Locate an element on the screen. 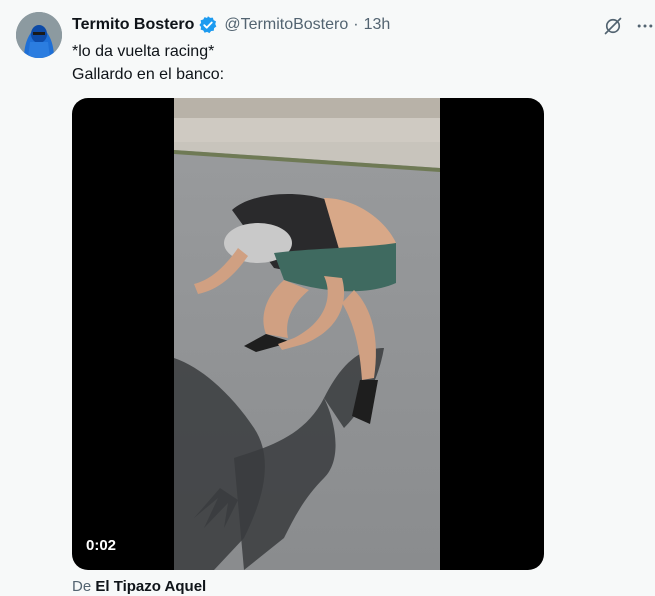  more-icon is located at coordinates (644, 26).